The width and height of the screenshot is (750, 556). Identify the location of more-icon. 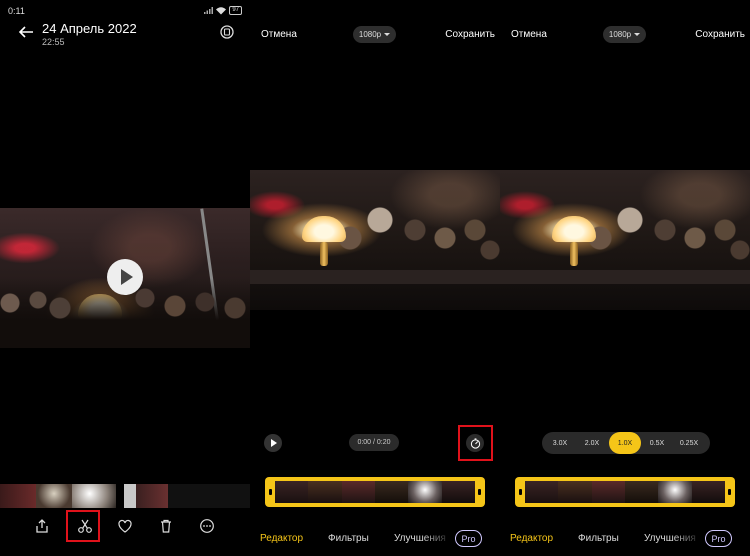
(207, 526).